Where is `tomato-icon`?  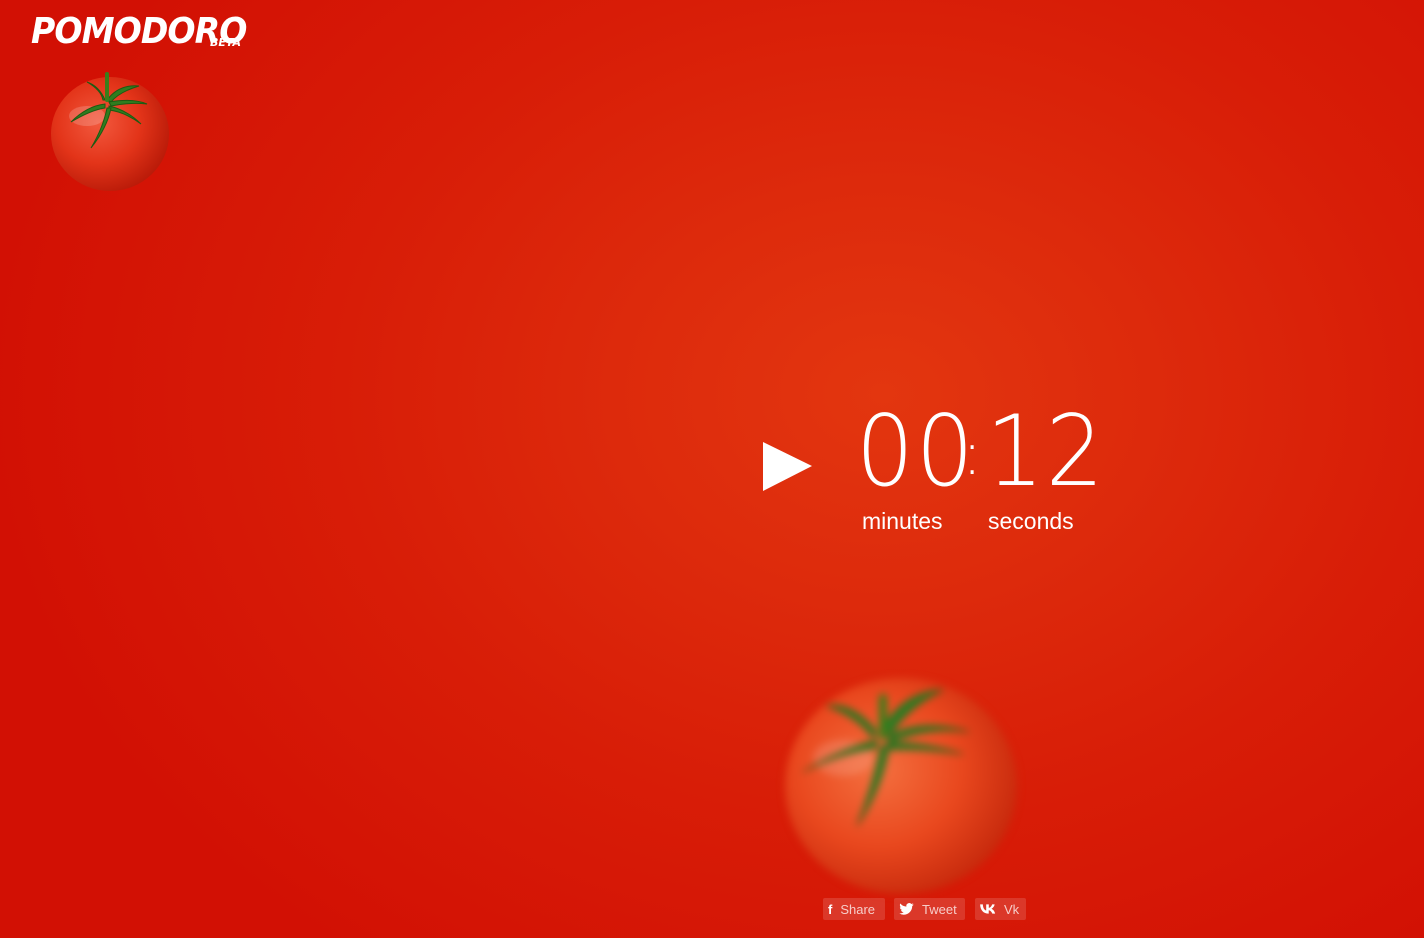
tomato-icon is located at coordinates (110, 131).